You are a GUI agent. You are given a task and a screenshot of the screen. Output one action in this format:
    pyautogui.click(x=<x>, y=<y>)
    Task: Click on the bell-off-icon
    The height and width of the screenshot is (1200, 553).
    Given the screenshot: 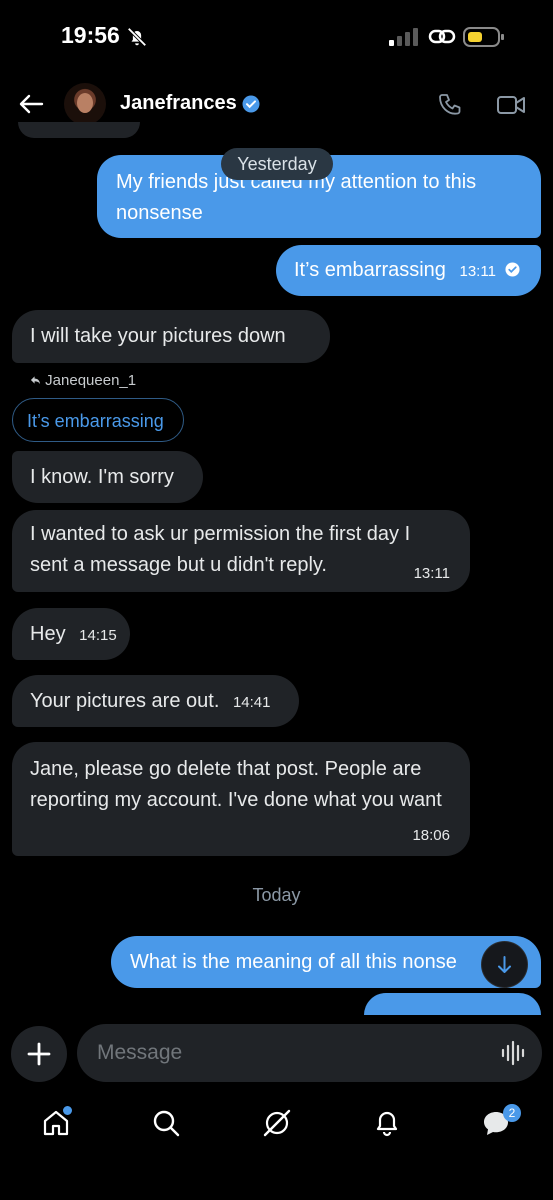 What is the action you would take?
    pyautogui.click(x=137, y=37)
    